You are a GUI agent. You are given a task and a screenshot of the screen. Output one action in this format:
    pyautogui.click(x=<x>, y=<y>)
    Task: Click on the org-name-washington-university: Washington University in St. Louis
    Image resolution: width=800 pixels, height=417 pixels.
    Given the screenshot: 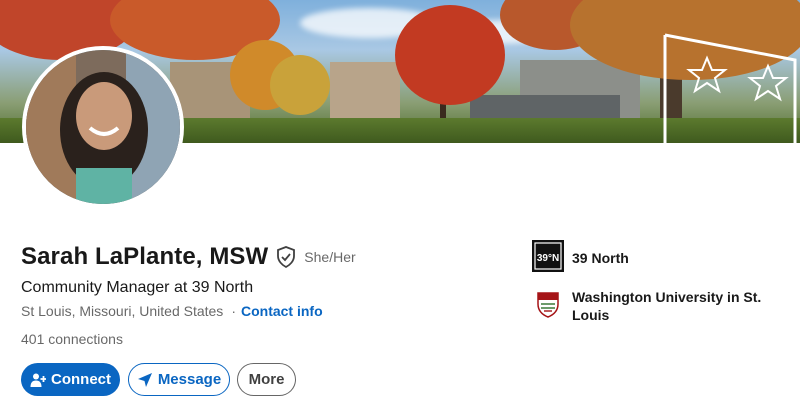 What is the action you would take?
    pyautogui.click(x=667, y=306)
    